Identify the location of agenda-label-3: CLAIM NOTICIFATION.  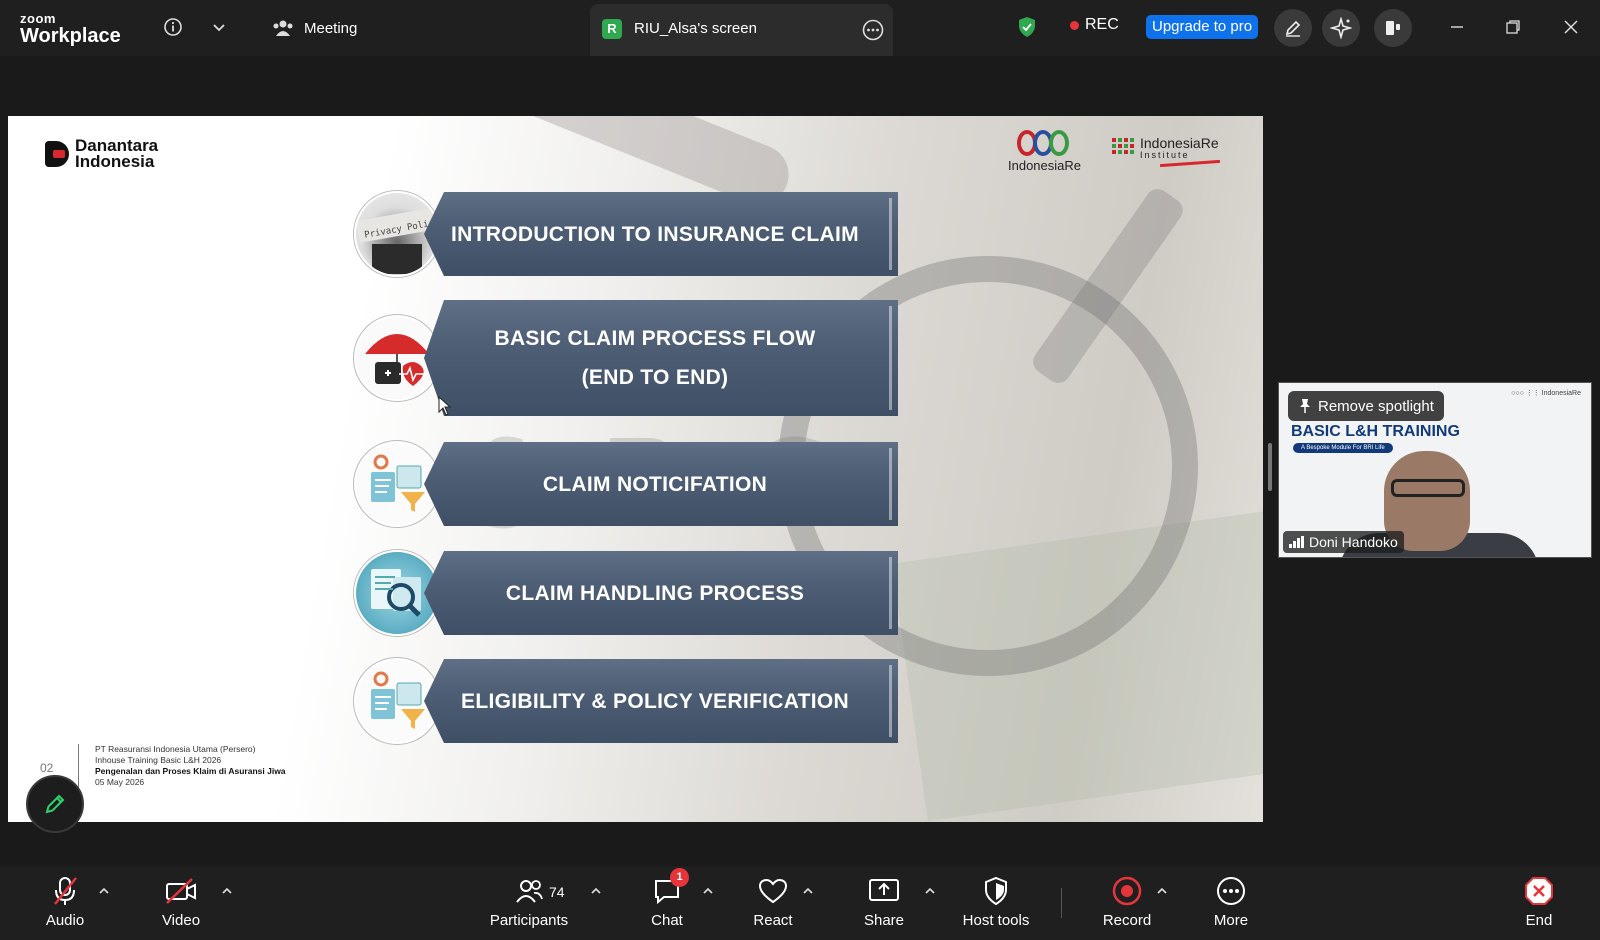
(655, 484).